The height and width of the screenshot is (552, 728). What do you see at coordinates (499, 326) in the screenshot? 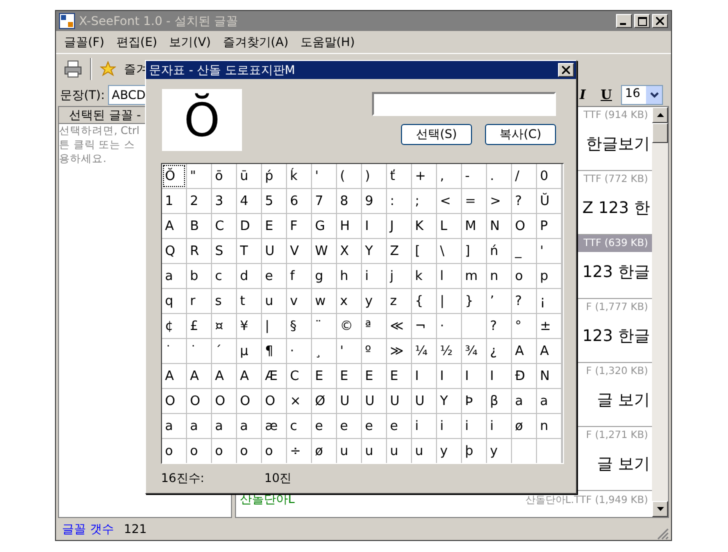
I see `character-cell: ?` at bounding box center [499, 326].